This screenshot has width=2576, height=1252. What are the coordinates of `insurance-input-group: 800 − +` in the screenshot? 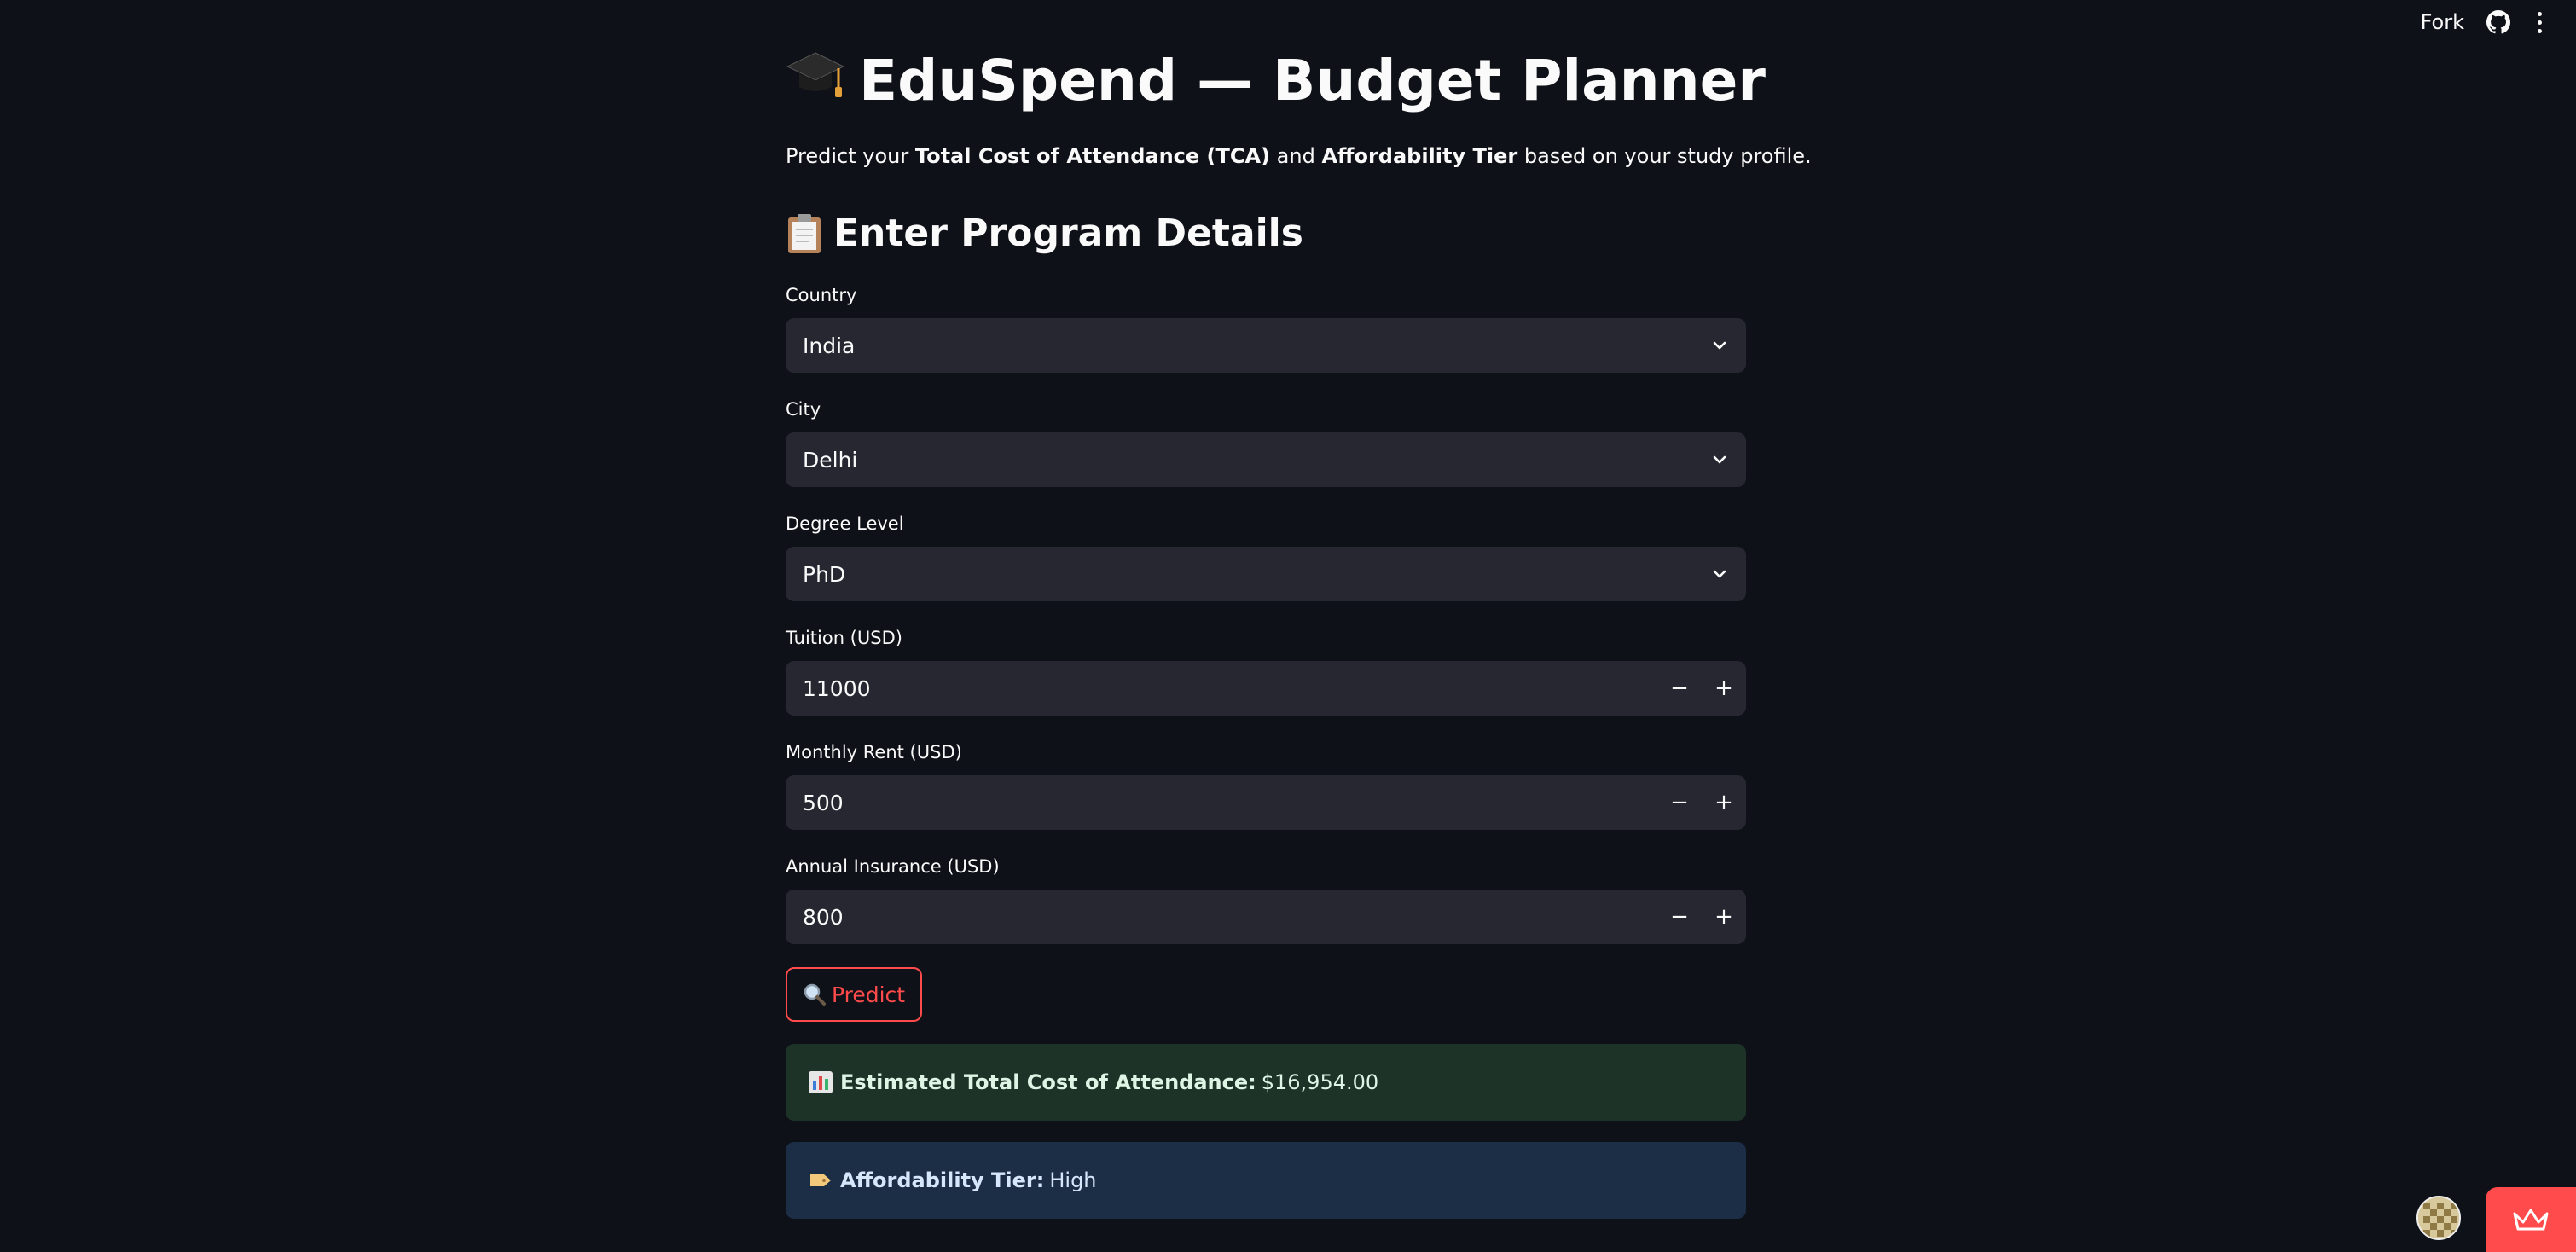 It's located at (1266, 917).